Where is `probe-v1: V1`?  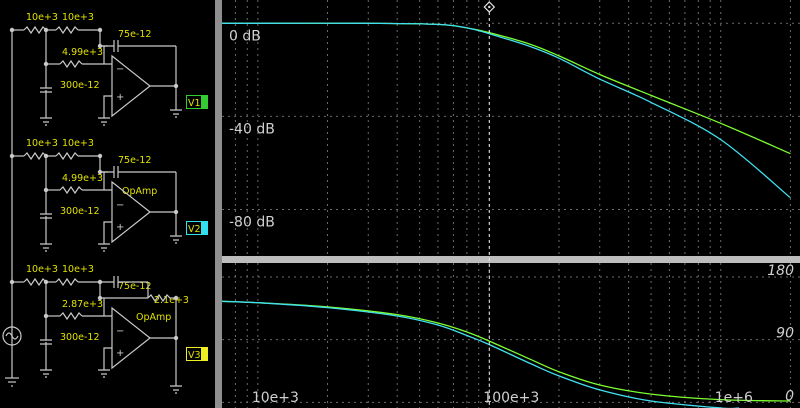 probe-v1: V1 is located at coordinates (197, 102).